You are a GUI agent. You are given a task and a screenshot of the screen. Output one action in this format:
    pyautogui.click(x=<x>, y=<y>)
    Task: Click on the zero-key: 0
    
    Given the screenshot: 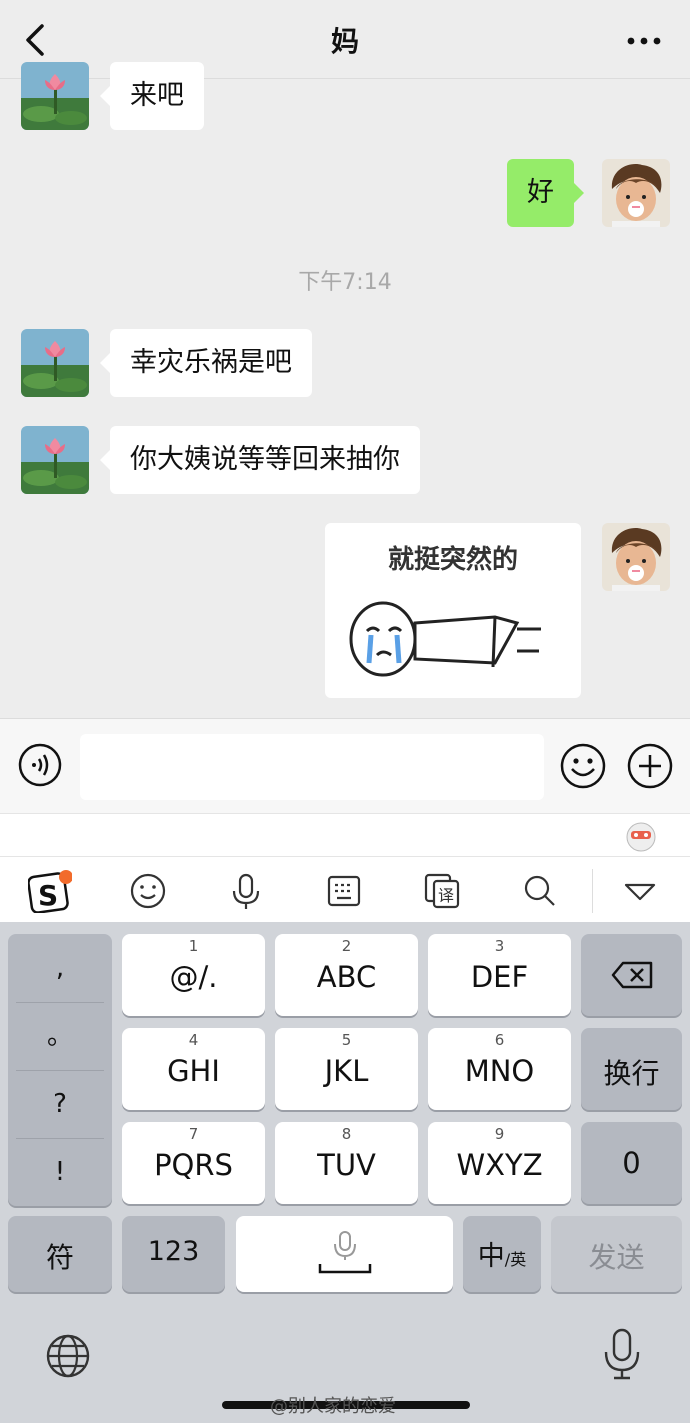 What is the action you would take?
    pyautogui.click(x=631, y=1163)
    